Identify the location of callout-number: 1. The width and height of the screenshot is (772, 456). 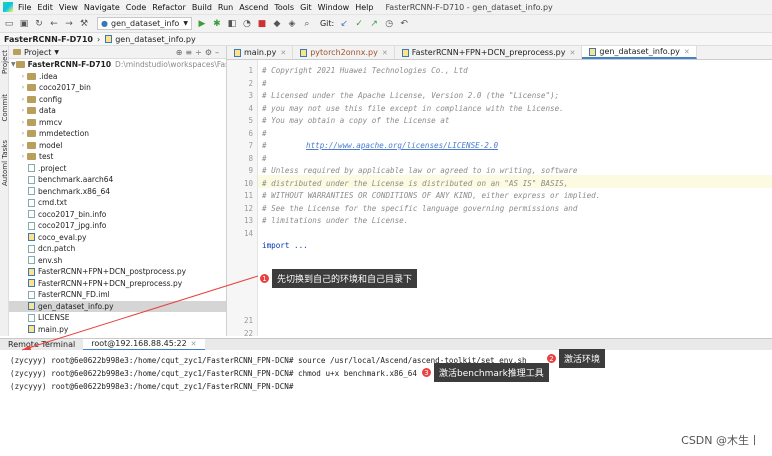
(264, 278).